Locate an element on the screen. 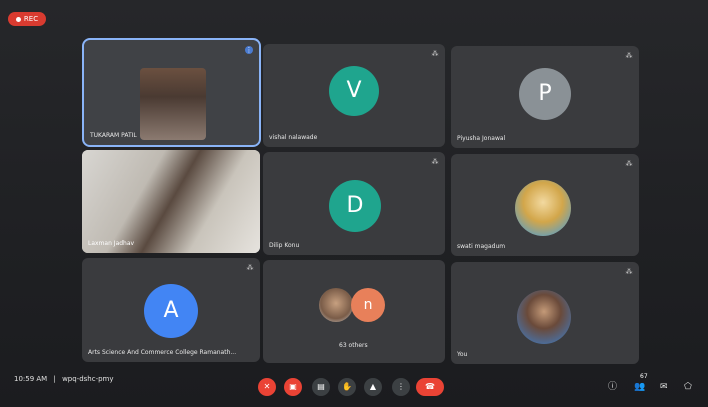 This screenshot has height=407, width=708. participant-tile-4: Laxman Jadhav is located at coordinates (171, 201).